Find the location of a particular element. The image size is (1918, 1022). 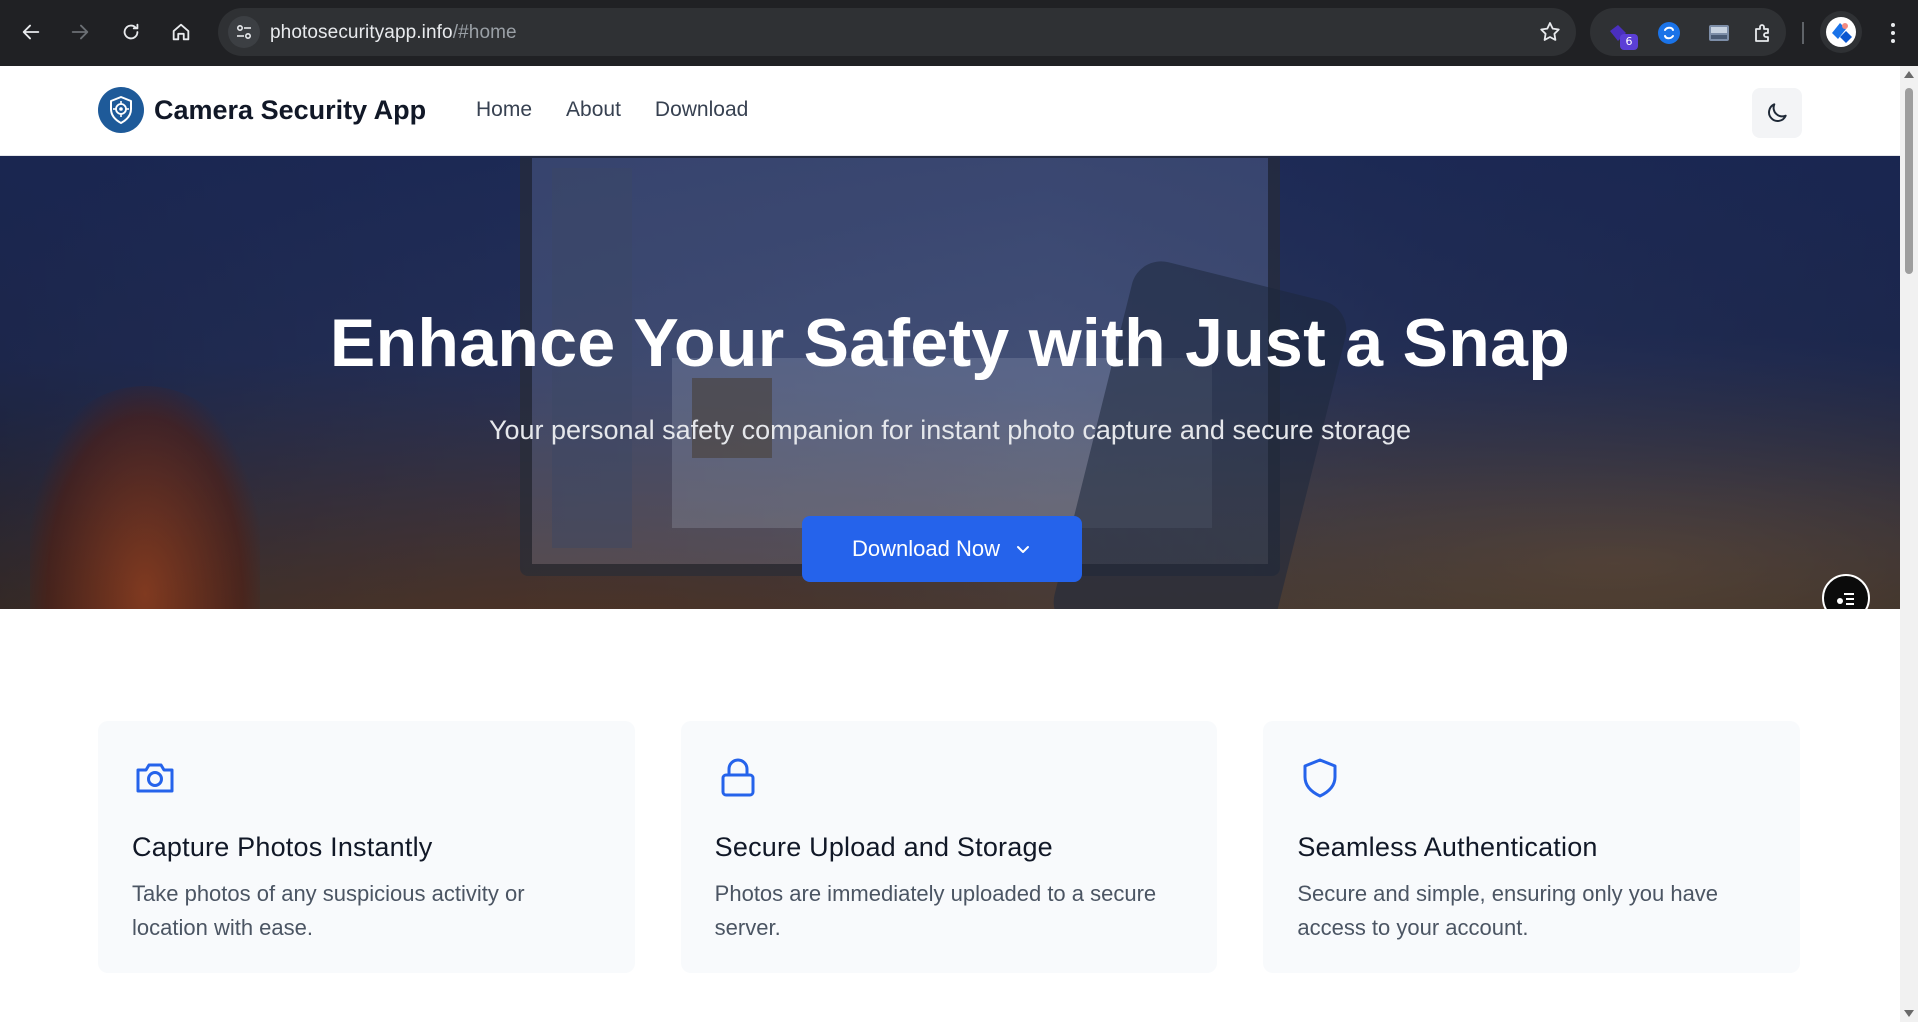

avatar-icon is located at coordinates (1842, 33).